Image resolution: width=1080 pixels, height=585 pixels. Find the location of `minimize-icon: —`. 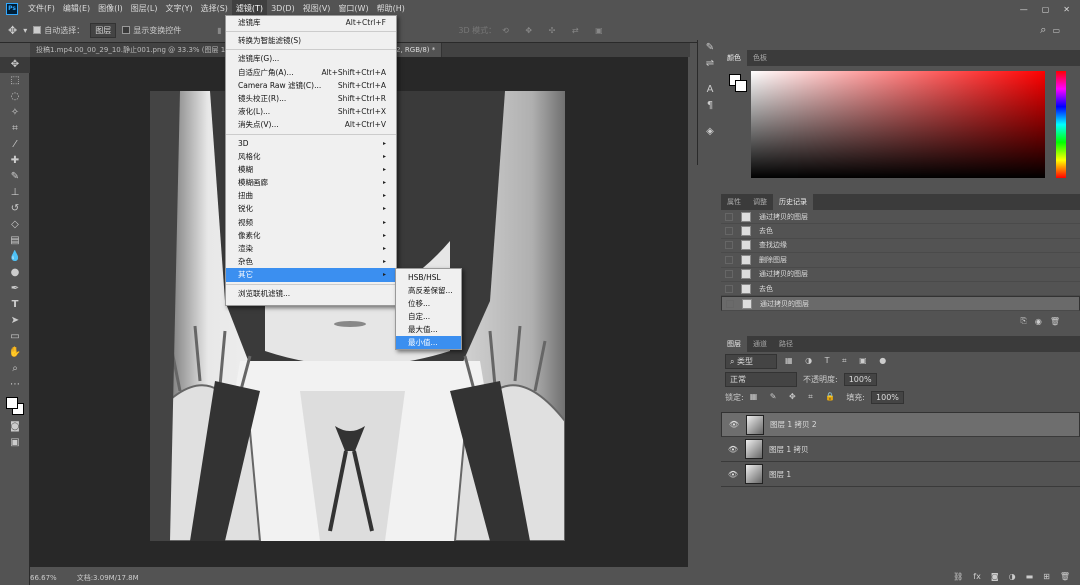

minimize-icon: — is located at coordinates (1024, 9).